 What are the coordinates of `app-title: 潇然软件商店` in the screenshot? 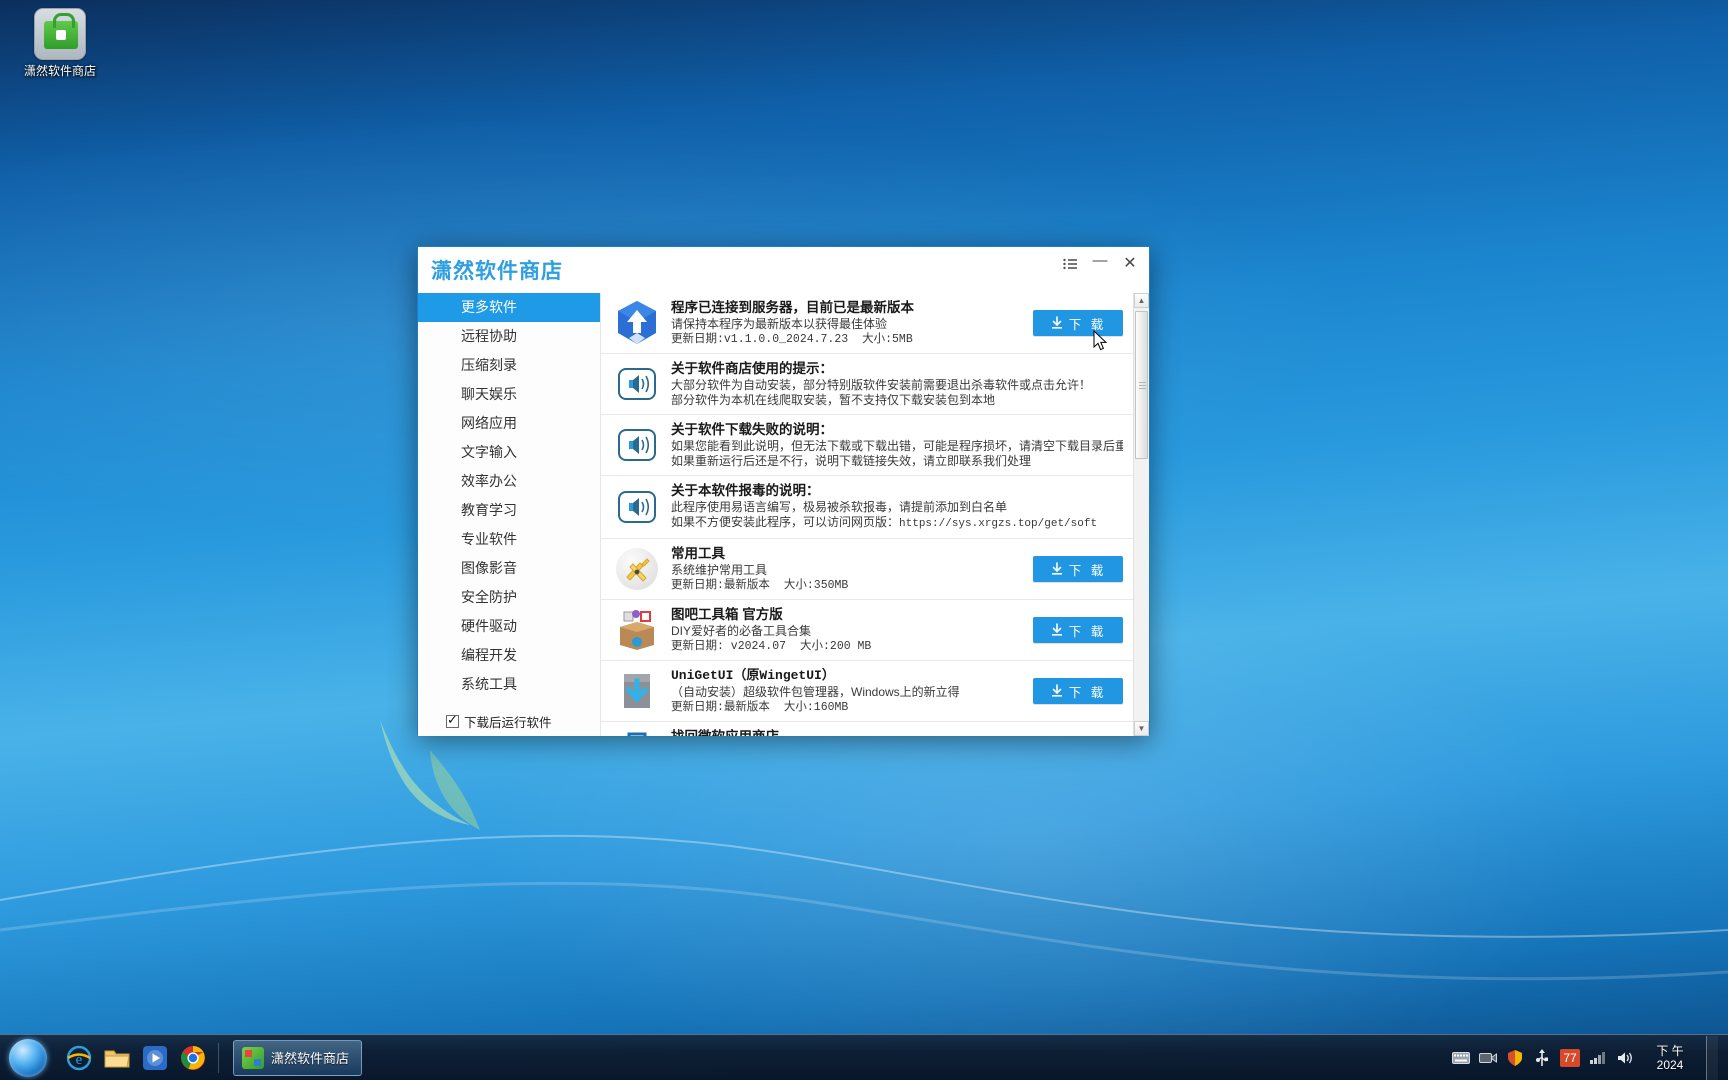 It's located at (497, 271).